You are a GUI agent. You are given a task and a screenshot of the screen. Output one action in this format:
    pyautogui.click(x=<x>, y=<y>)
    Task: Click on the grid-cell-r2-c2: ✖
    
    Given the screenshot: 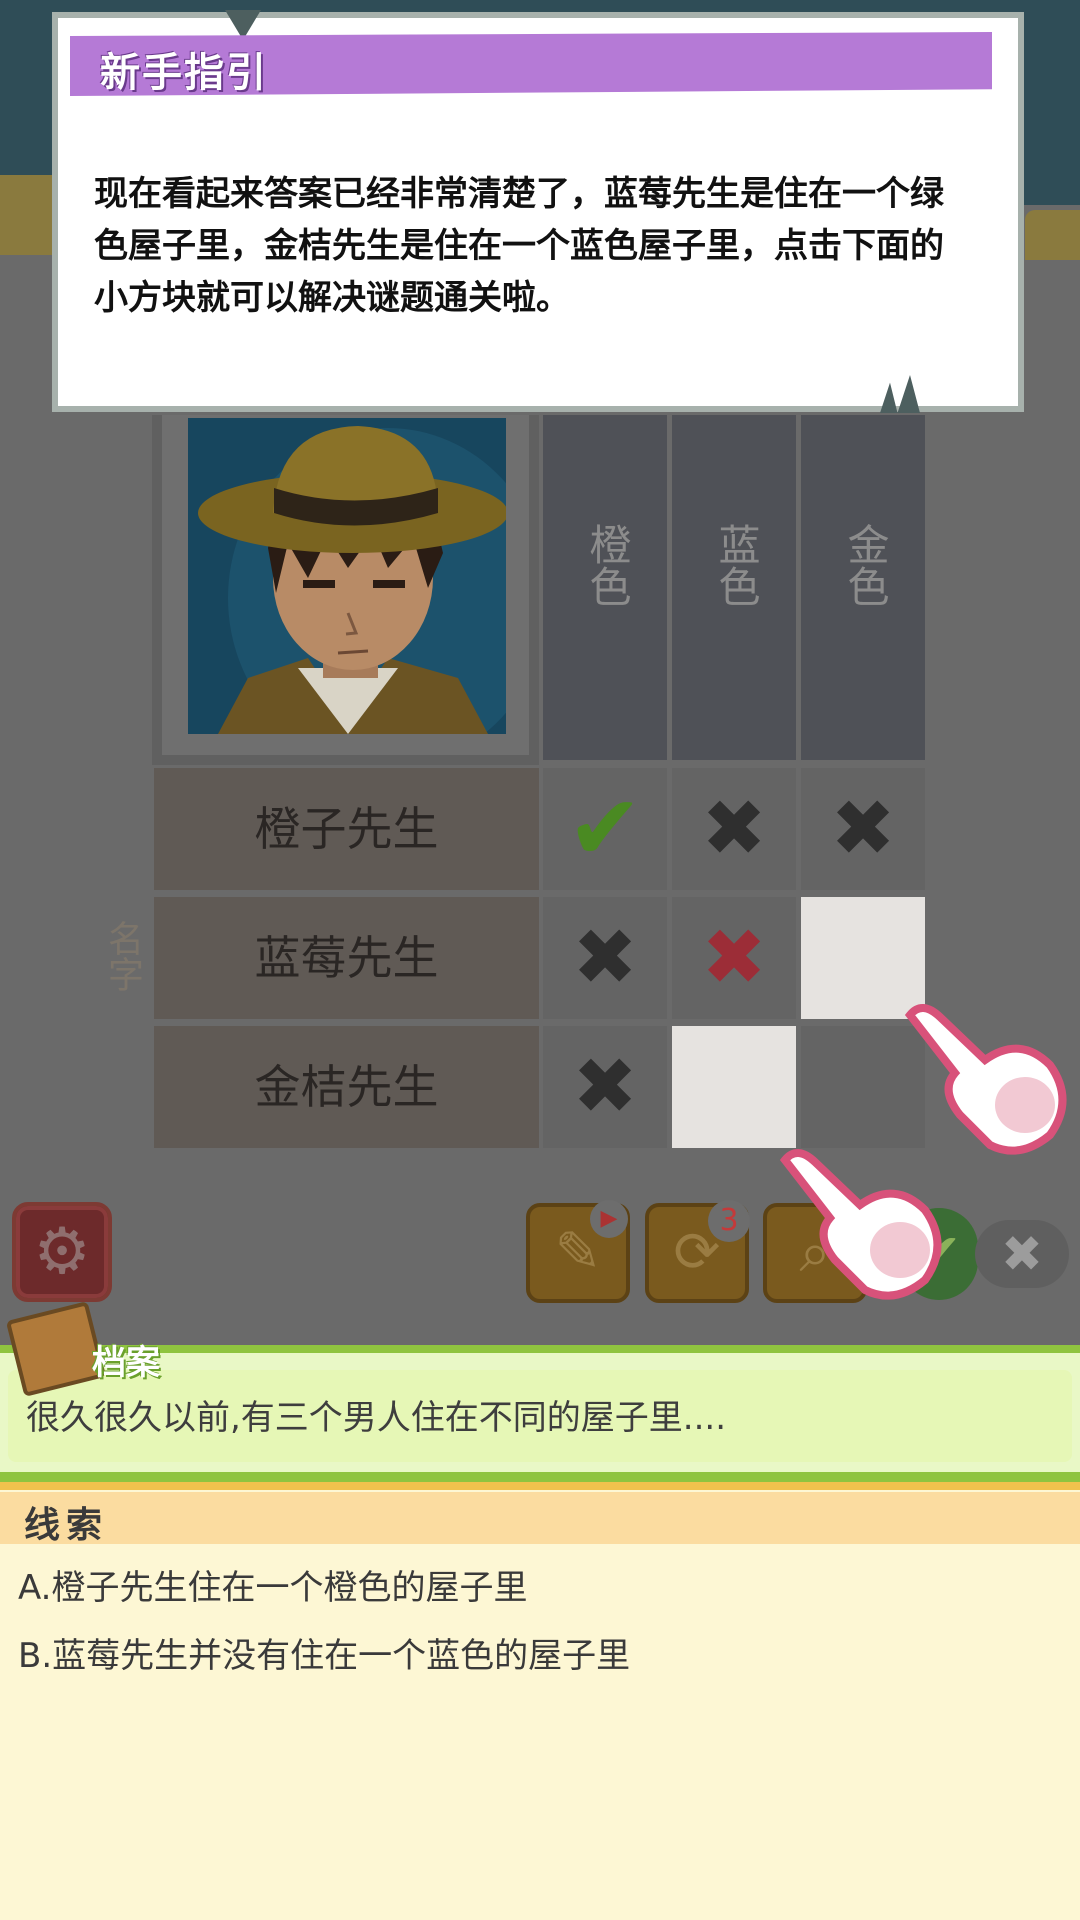 What is the action you would take?
    pyautogui.click(x=734, y=958)
    